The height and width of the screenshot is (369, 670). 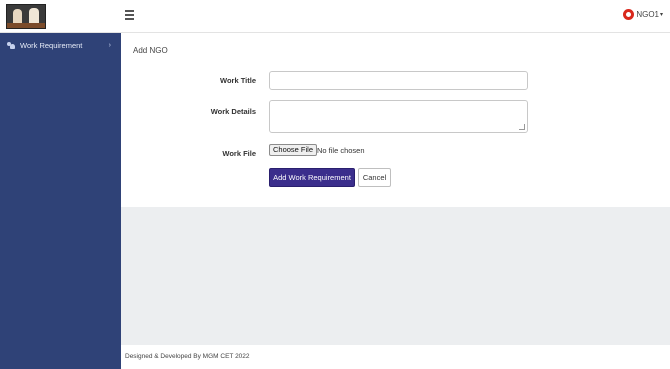 What do you see at coordinates (150, 50) in the screenshot?
I see `page-title: Add NGO` at bounding box center [150, 50].